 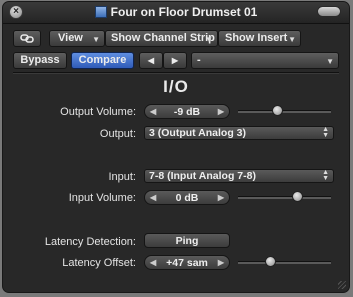 I want to click on title-bar: × Four on Floor Drumset 01, so click(x=176, y=13).